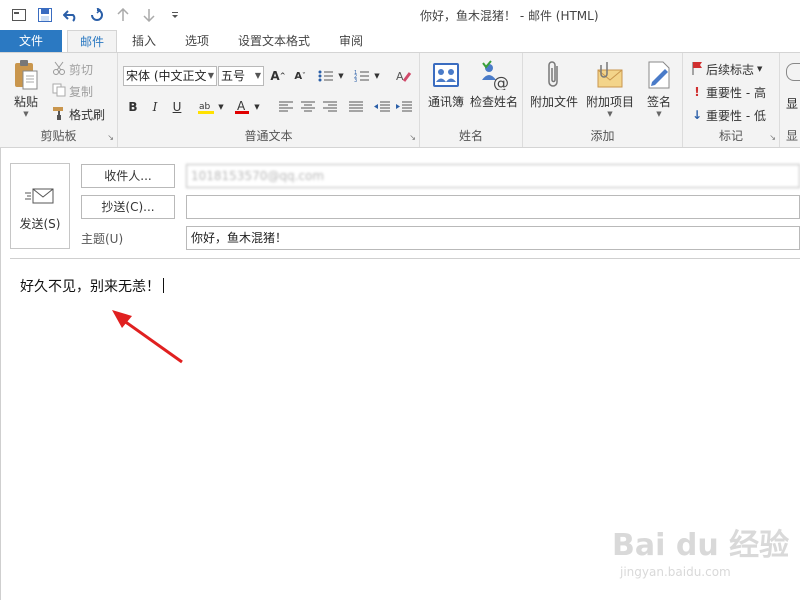 The image size is (800, 600). I want to click on signature-dropdown-icon: ▼, so click(659, 114).